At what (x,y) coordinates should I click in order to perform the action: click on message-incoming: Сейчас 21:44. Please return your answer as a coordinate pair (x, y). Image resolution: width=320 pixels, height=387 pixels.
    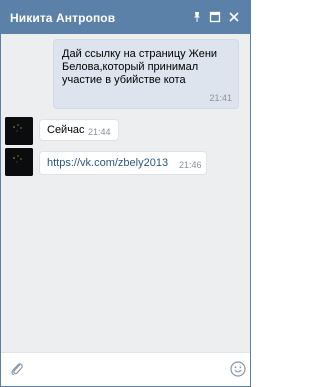
    Looking at the image, I should click on (79, 130).